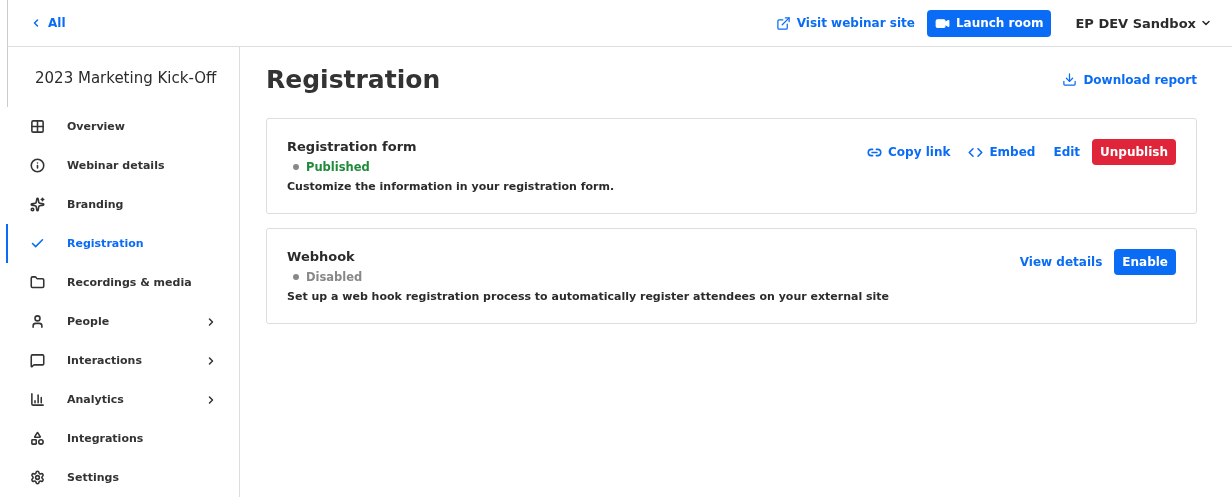  What do you see at coordinates (122, 165) in the screenshot?
I see `sidebar-item: Webinar details` at bounding box center [122, 165].